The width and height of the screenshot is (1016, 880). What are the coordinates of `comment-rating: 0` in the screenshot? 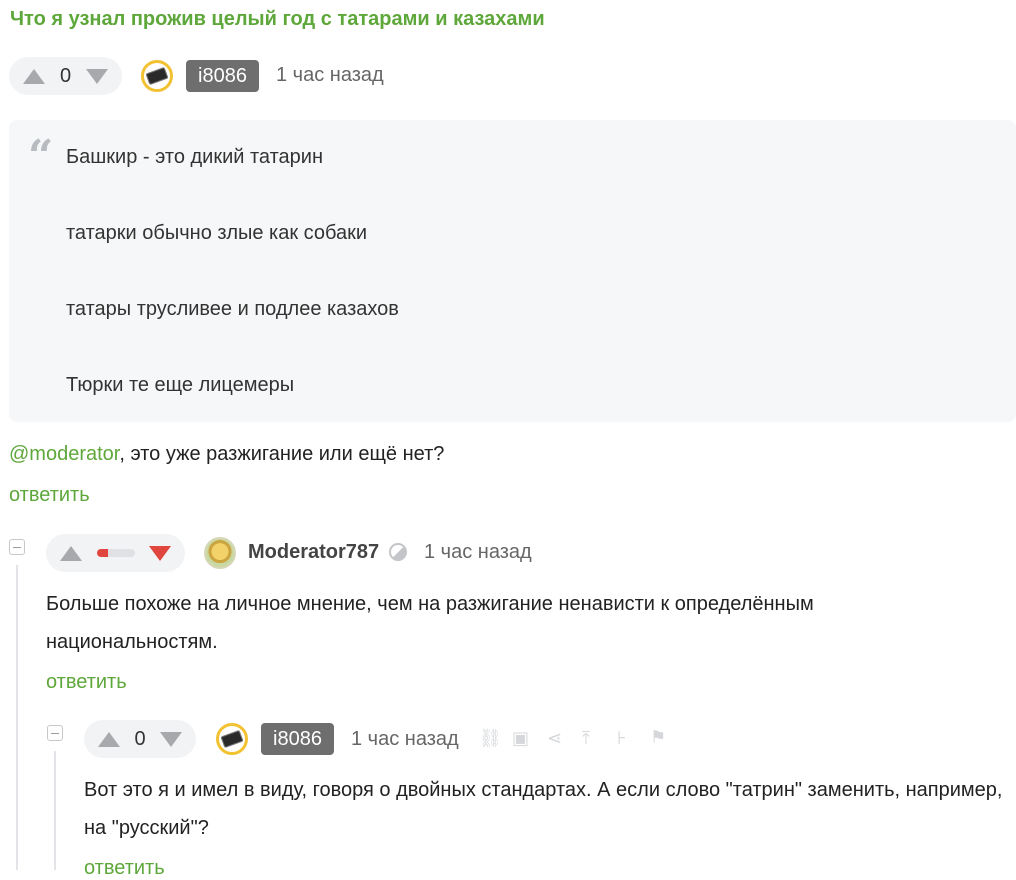 It's located at (140, 738).